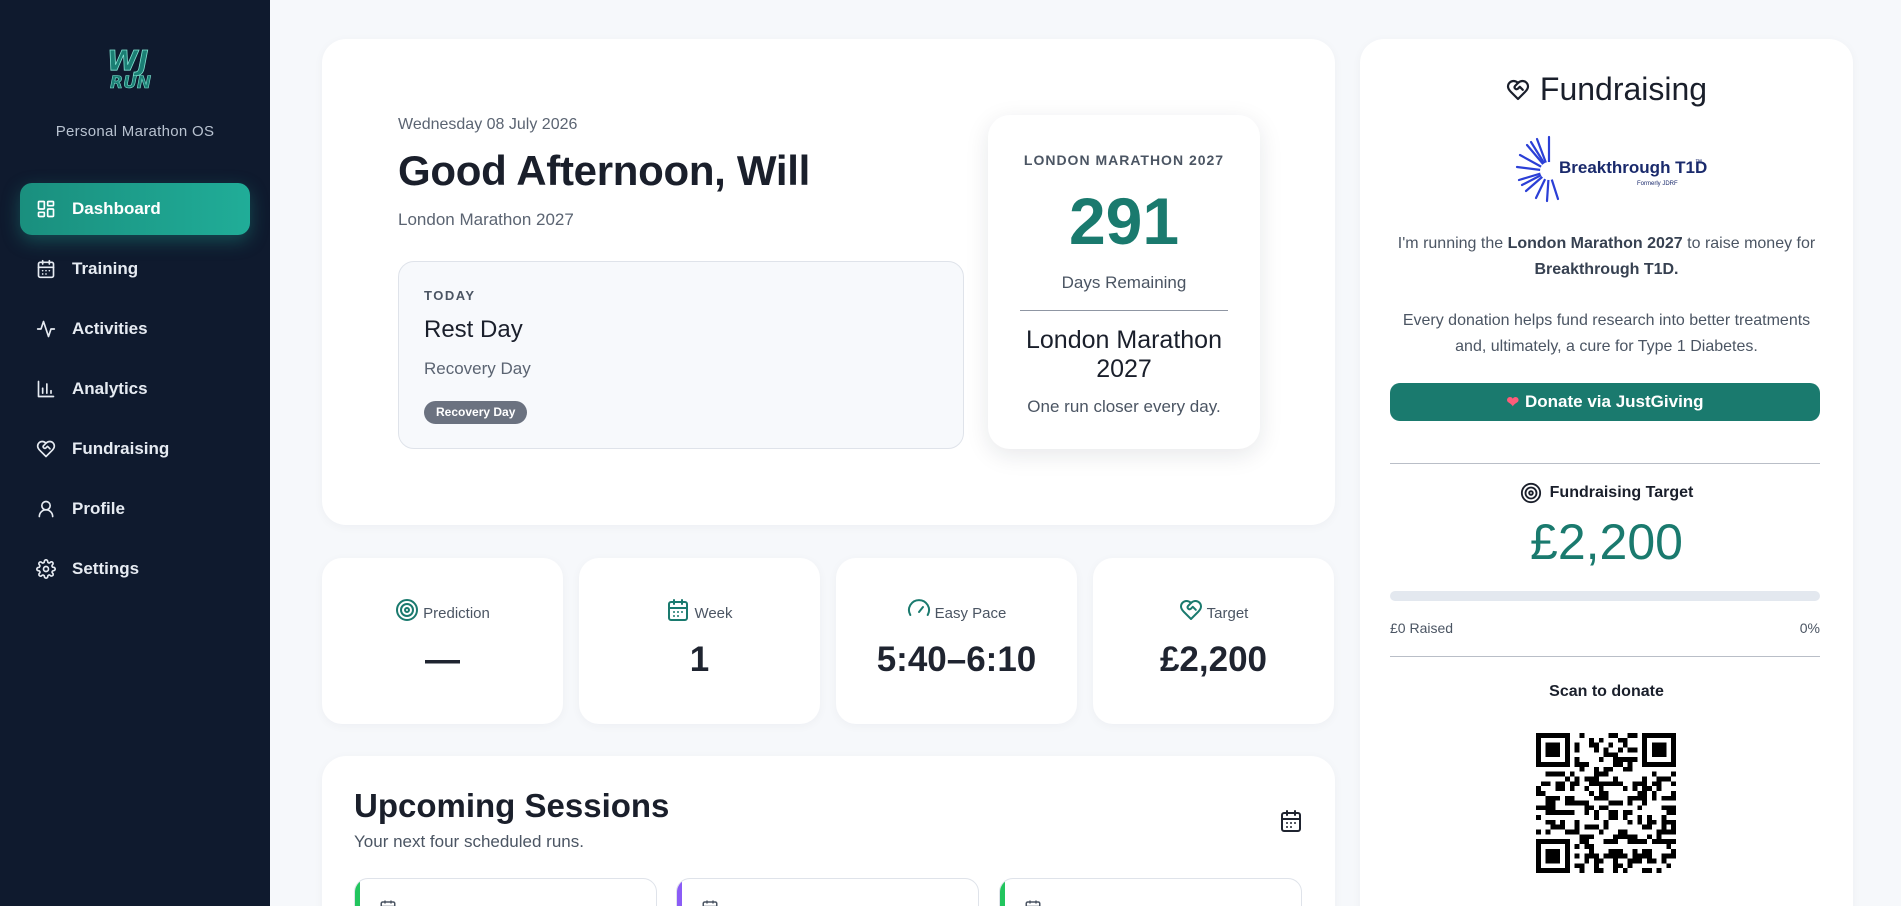 This screenshot has height=906, width=1901. Describe the element at coordinates (477, 368) in the screenshot. I see `today-subtitle: Recovery Day` at that location.